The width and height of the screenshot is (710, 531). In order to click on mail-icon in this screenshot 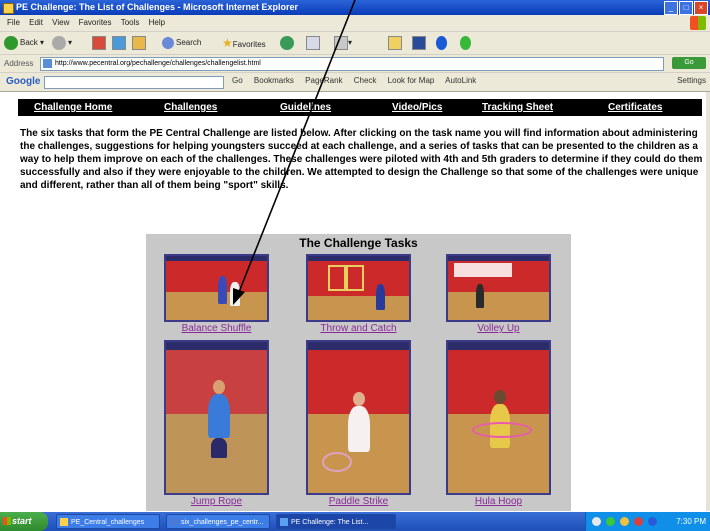, I will do `click(313, 42)`.